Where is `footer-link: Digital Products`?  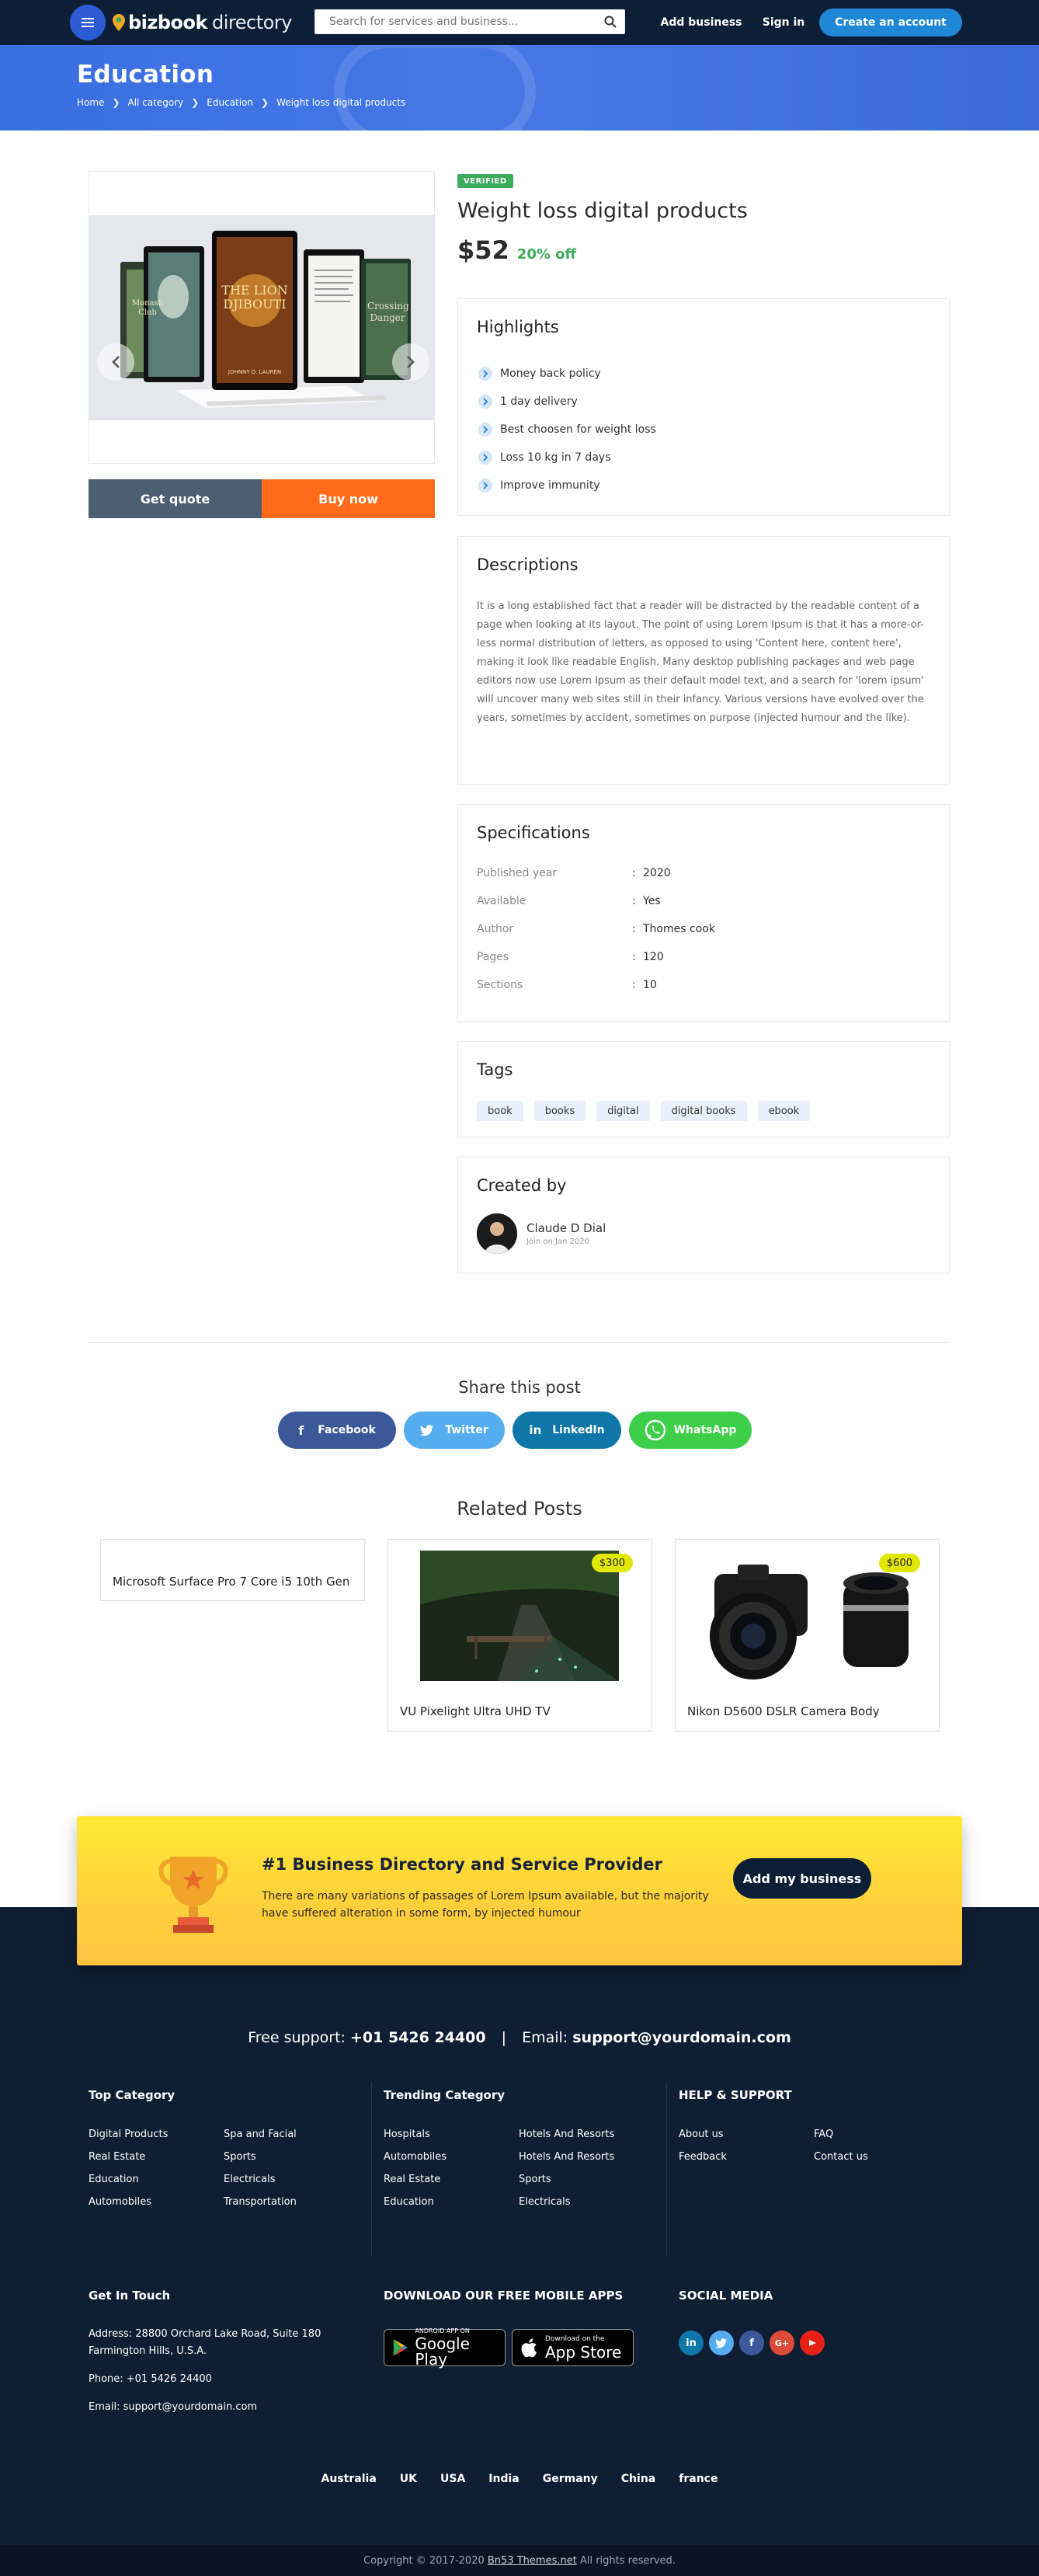 footer-link: Digital Products is located at coordinates (156, 2134).